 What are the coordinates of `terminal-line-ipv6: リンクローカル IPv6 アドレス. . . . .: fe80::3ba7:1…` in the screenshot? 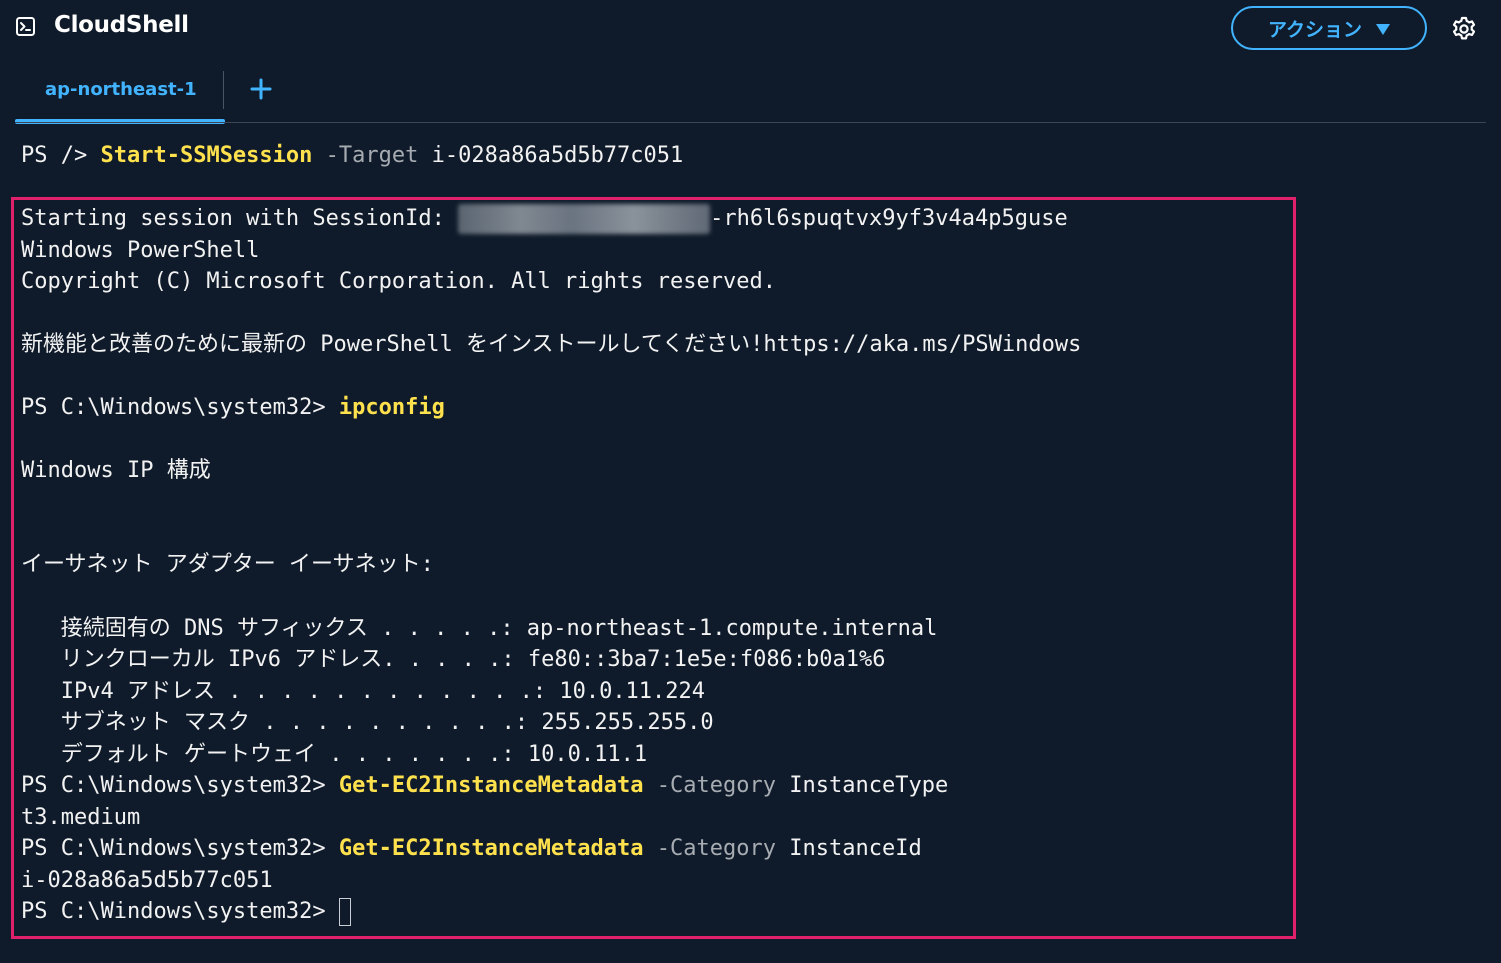 It's located at (453, 659).